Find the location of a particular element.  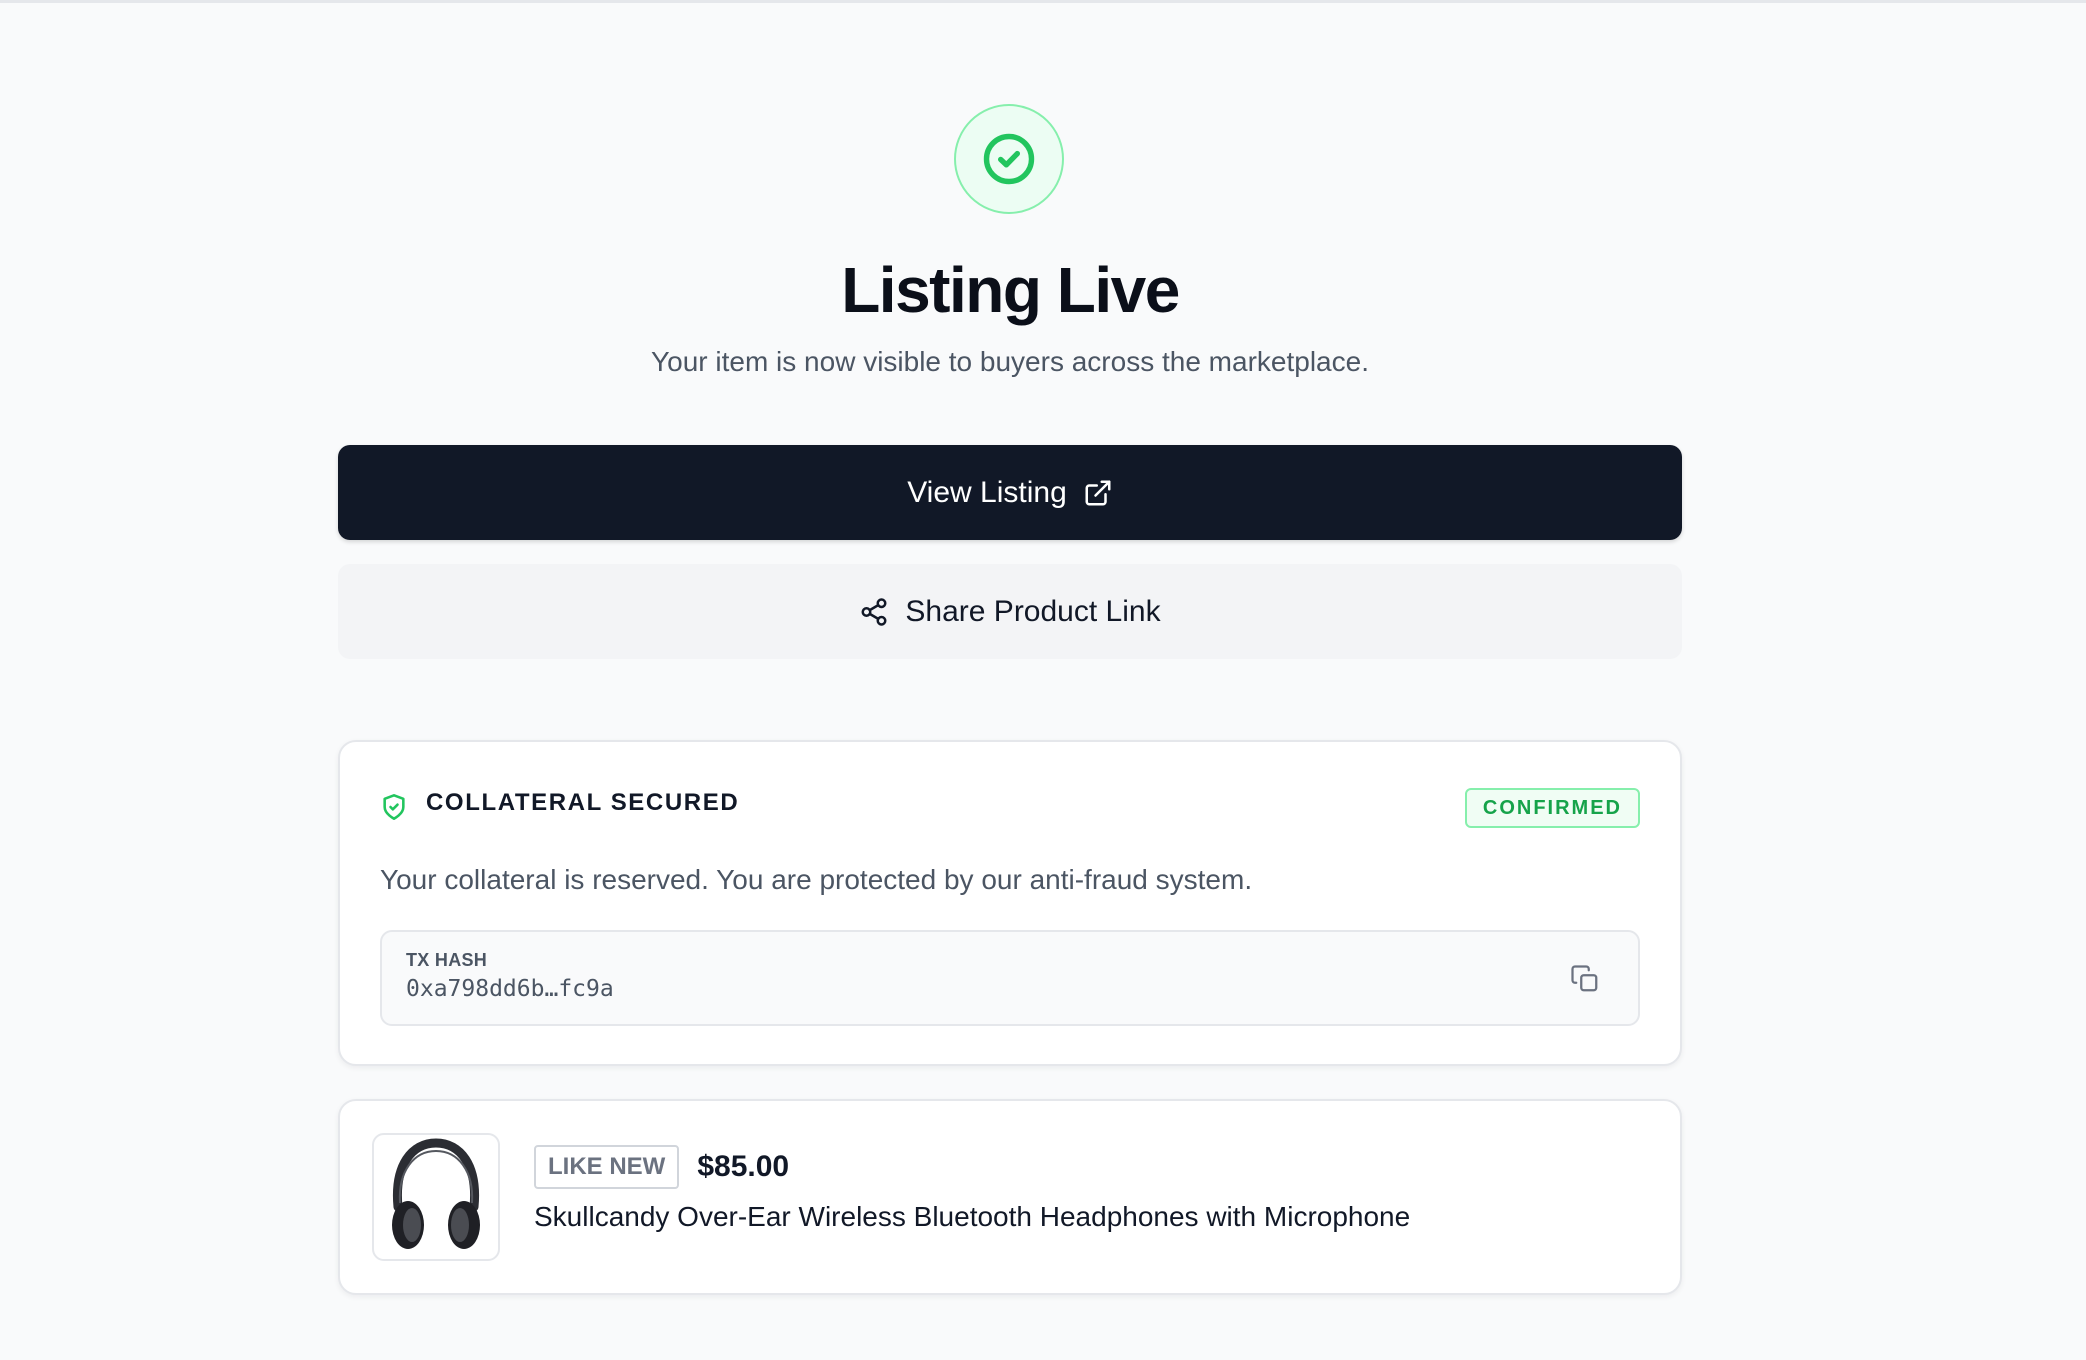

copy-hash-button is located at coordinates (1585, 979).